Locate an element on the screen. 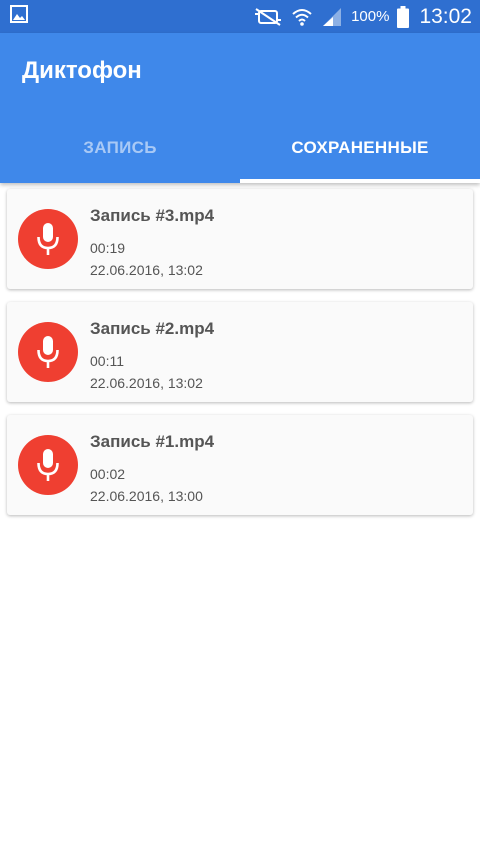  recording-name: Запись #1.mp4 is located at coordinates (152, 441).